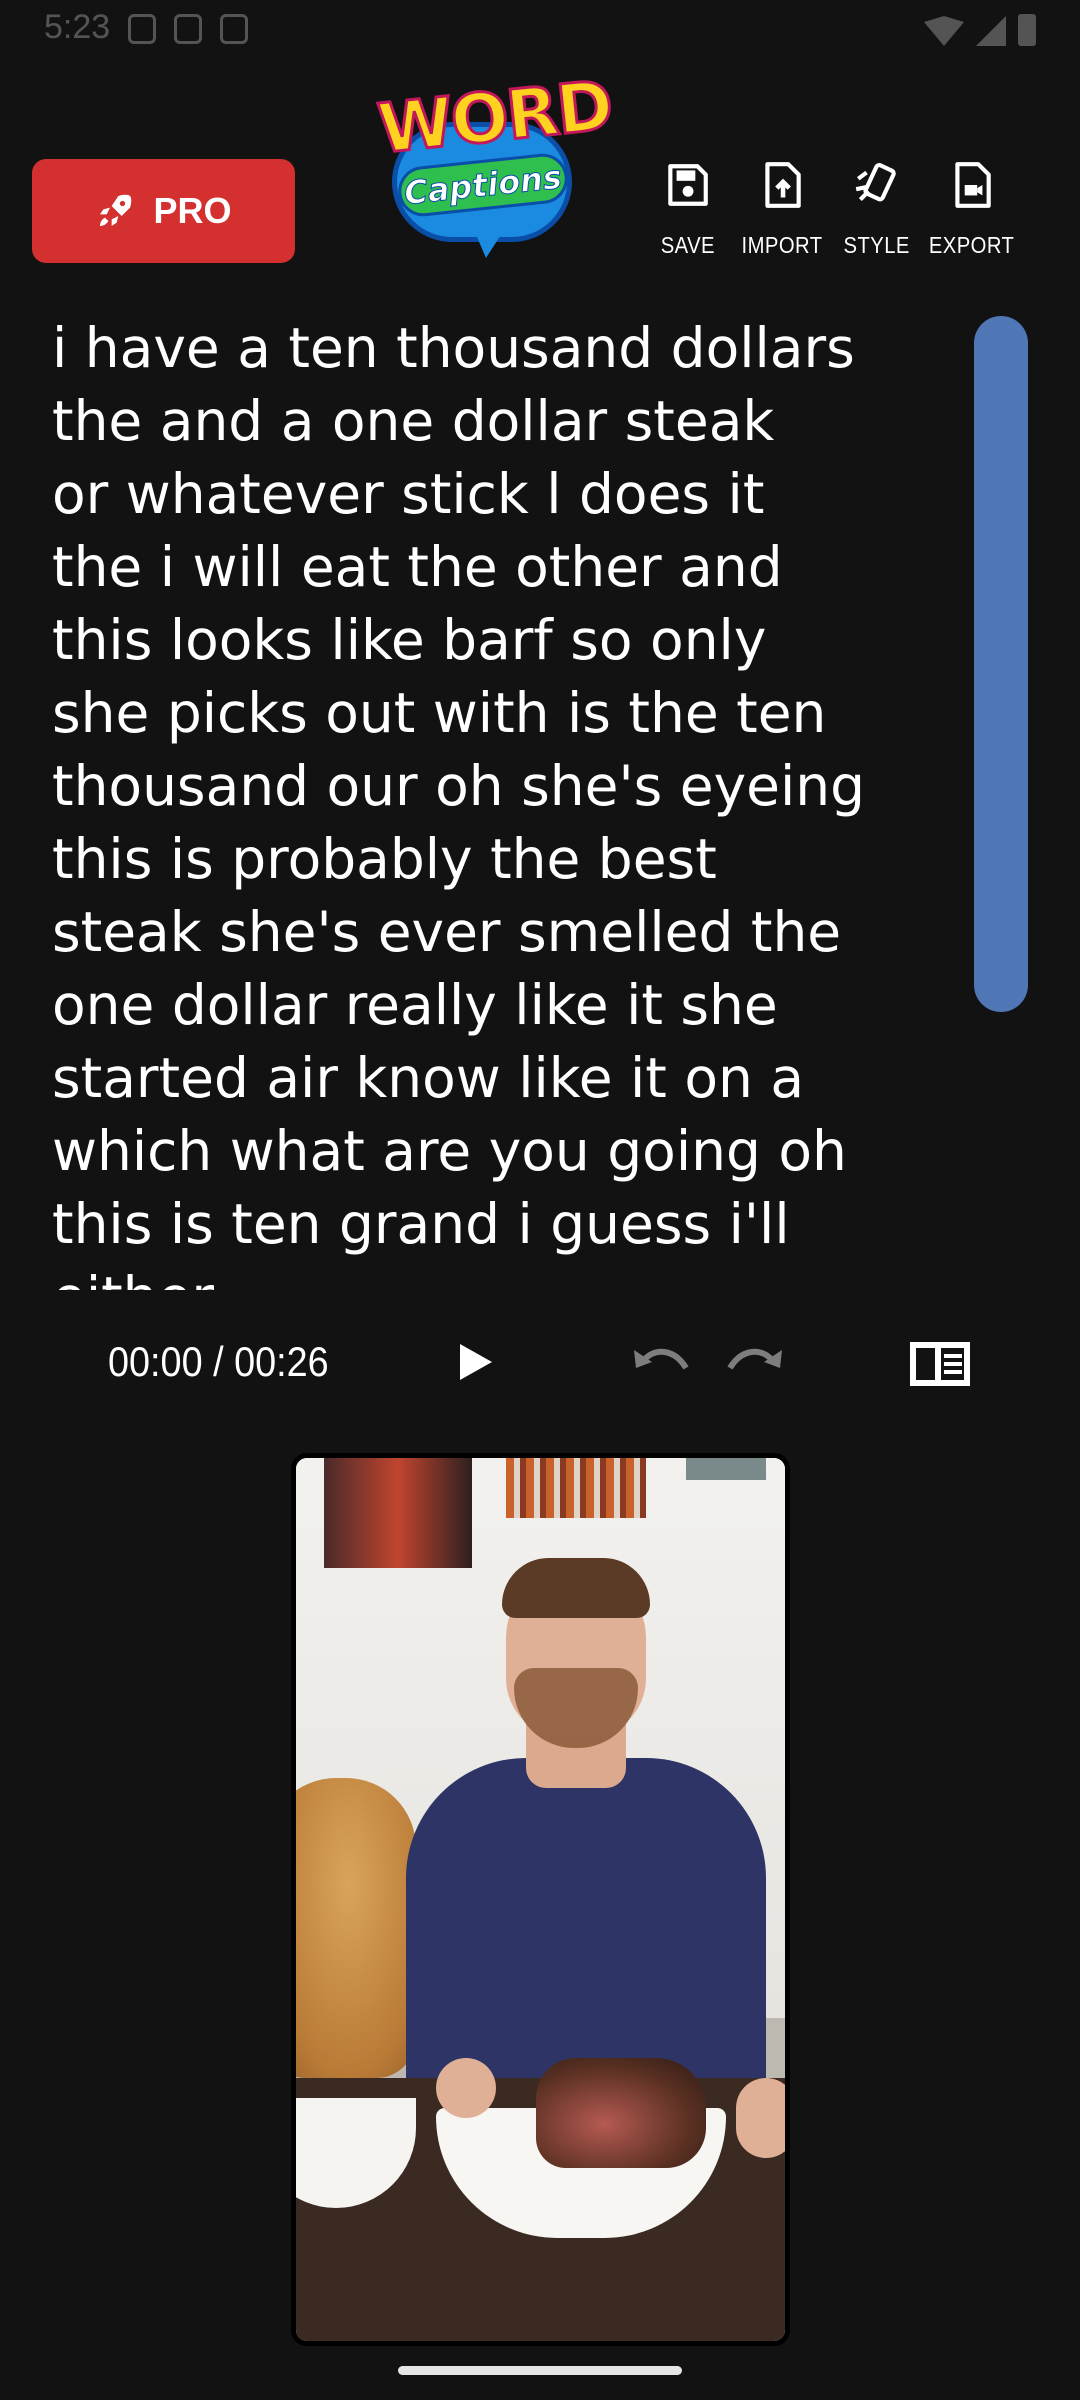  I want to click on save-button: SAVE, so click(687, 205).